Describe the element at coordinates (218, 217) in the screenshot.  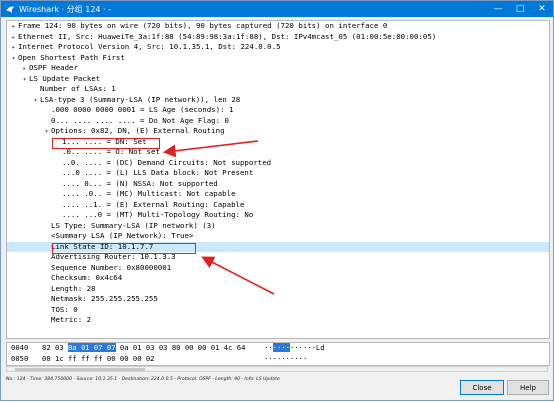
I see `annotation-arrows` at that location.